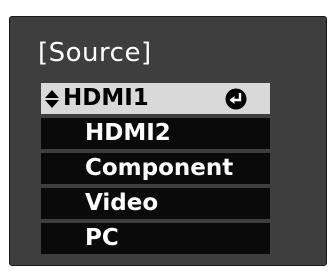 Image resolution: width=336 pixels, height=272 pixels. What do you see at coordinates (155, 98) in the screenshot?
I see `source-item-hdmi1: HDMI1` at bounding box center [155, 98].